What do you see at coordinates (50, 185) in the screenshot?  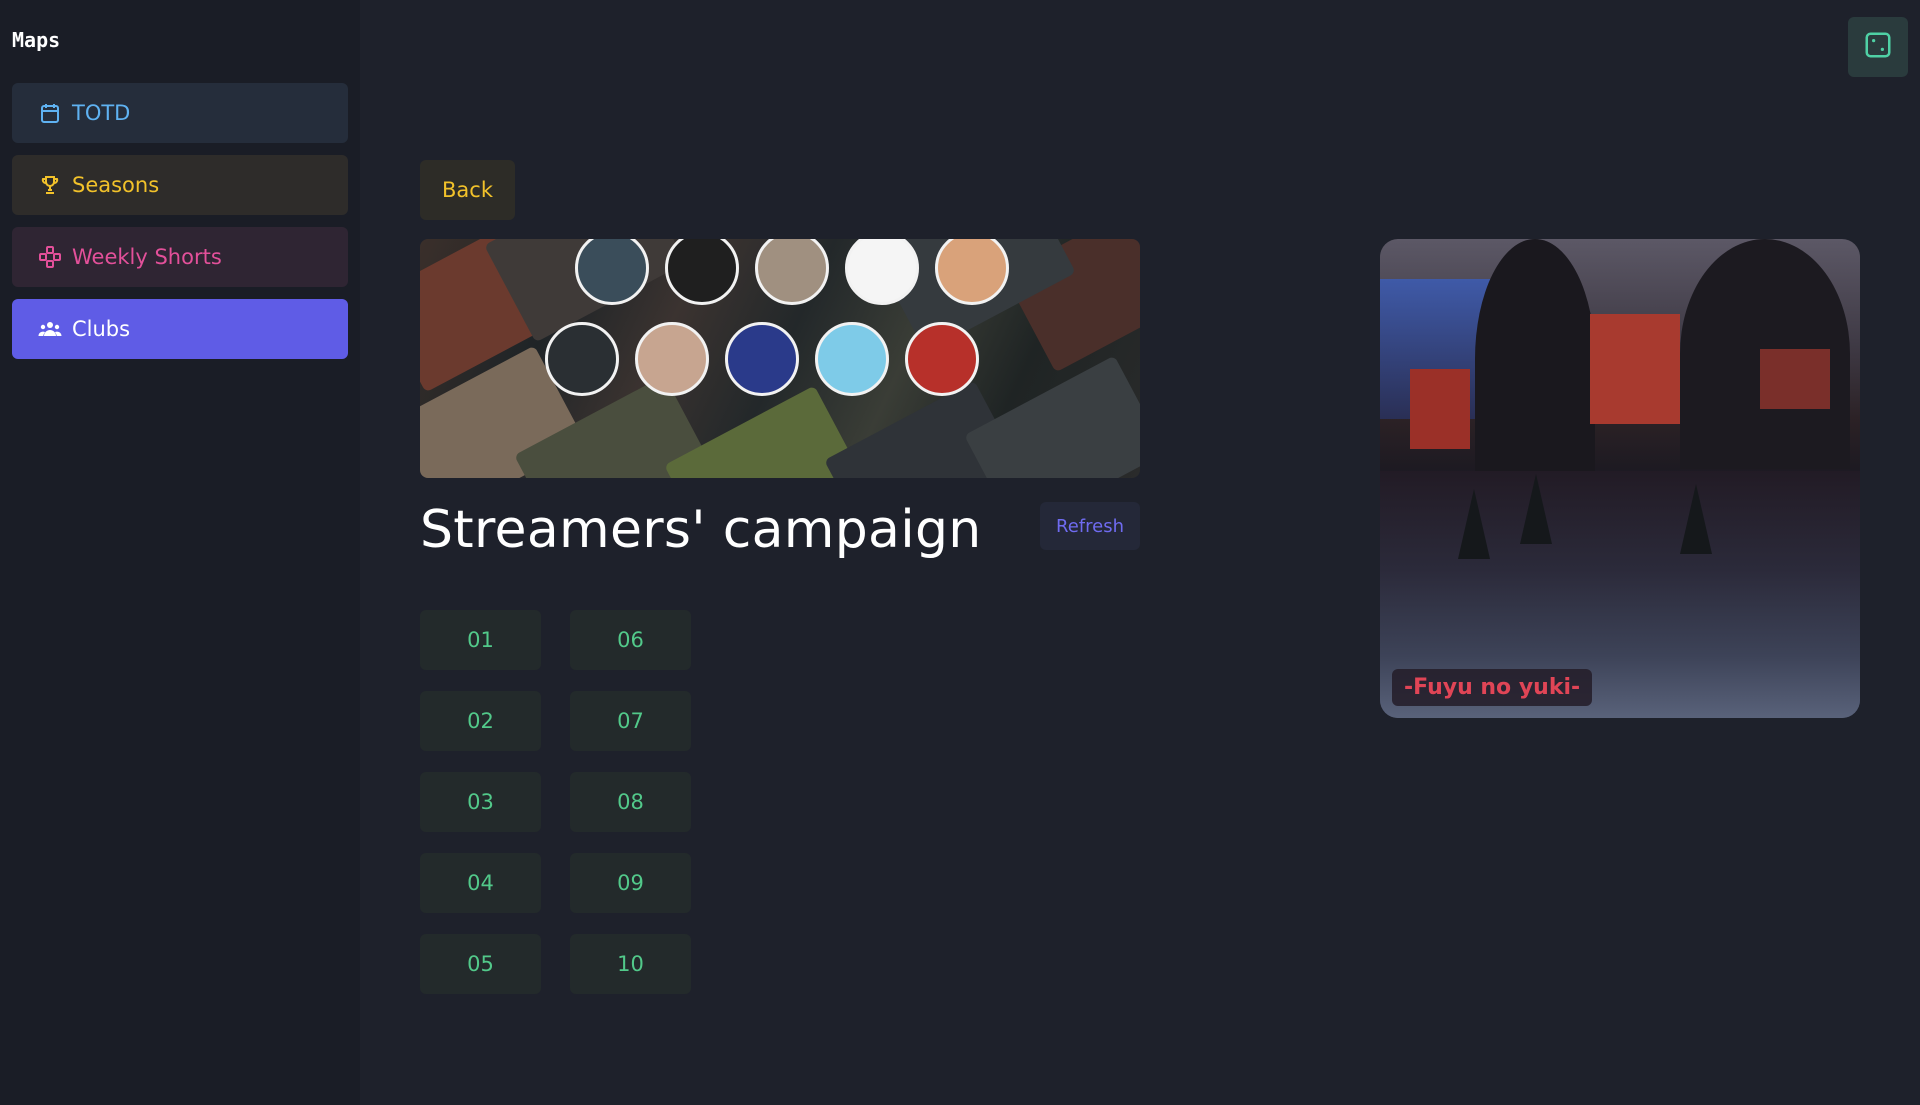 I see `trophy-icon` at bounding box center [50, 185].